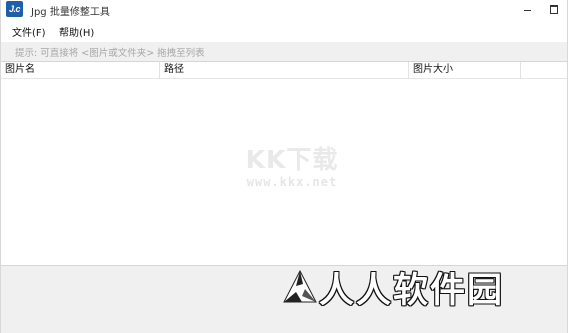 The image size is (568, 333). I want to click on minimize-icon, so click(527, 10).